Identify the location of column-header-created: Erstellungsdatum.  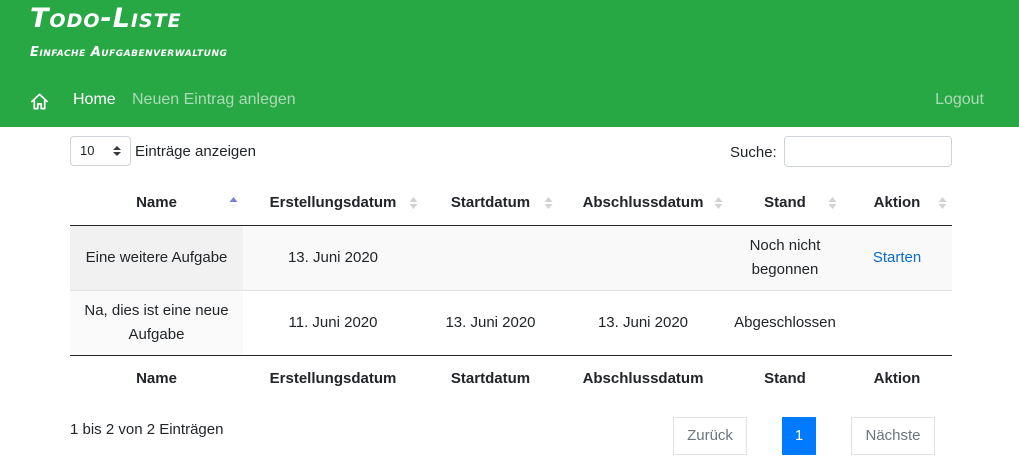
(333, 203).